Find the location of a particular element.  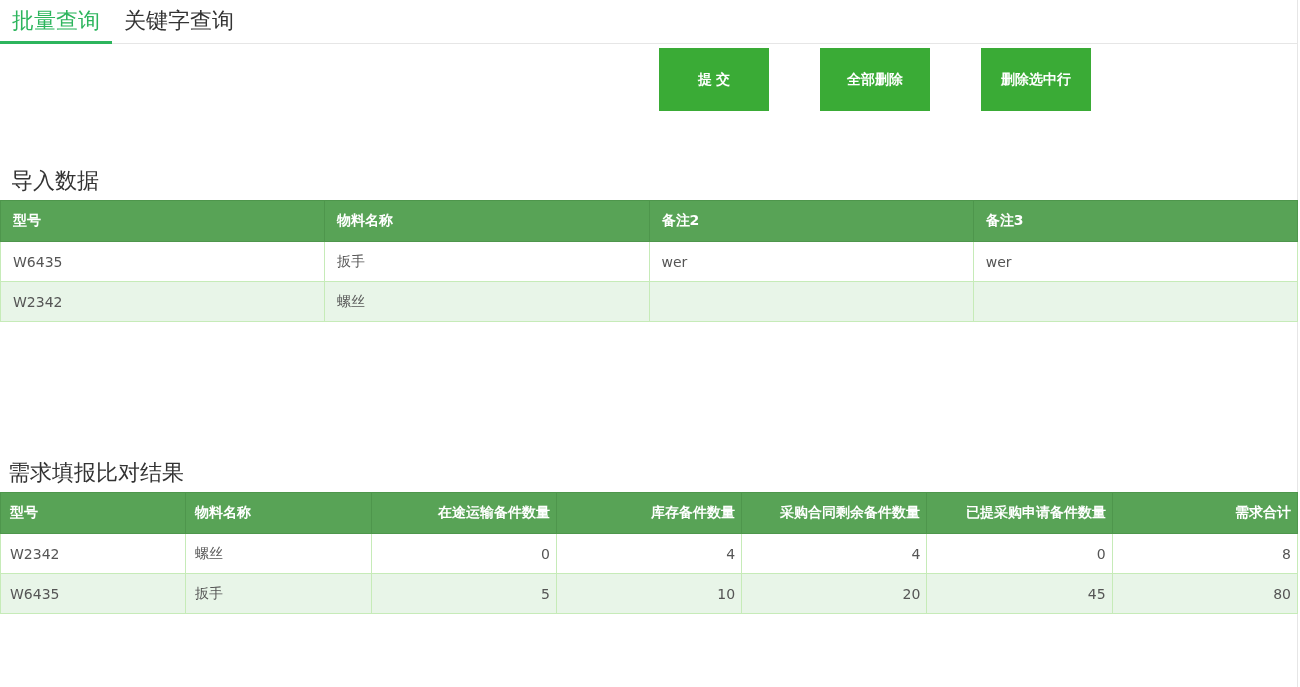

table-cell: 80 is located at coordinates (1282, 593).